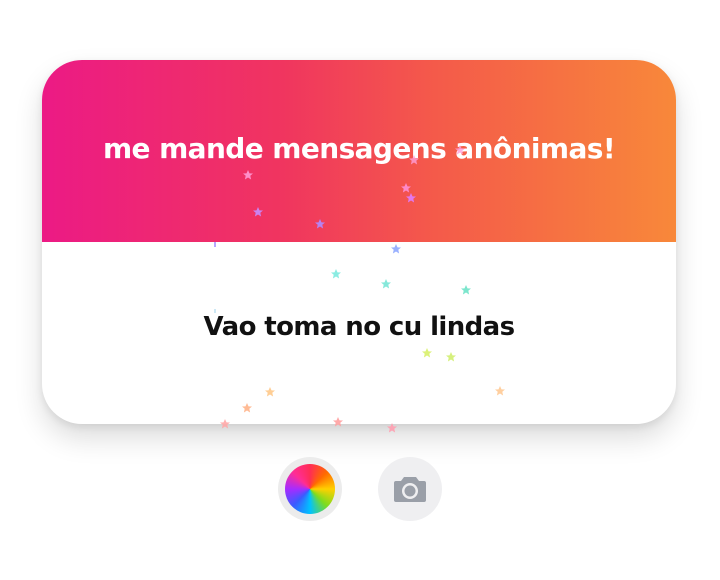 The image size is (720, 580). I want to click on camera-button, so click(410, 489).